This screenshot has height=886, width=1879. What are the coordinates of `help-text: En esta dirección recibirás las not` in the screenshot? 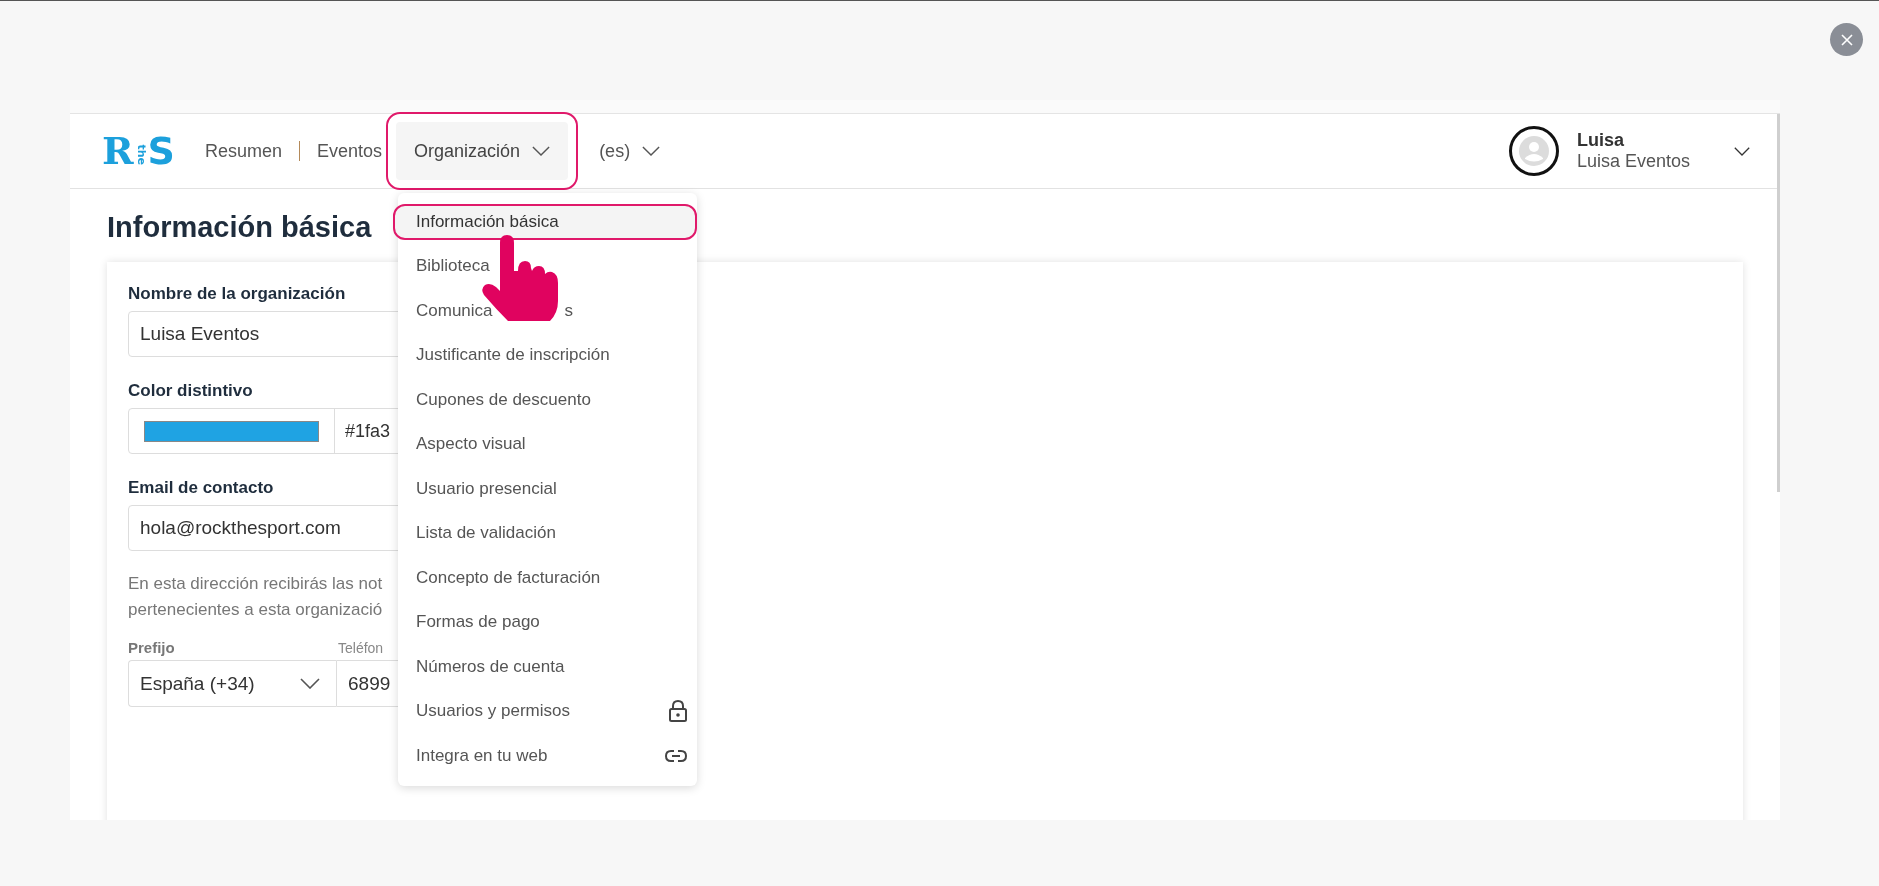 It's located at (255, 584).